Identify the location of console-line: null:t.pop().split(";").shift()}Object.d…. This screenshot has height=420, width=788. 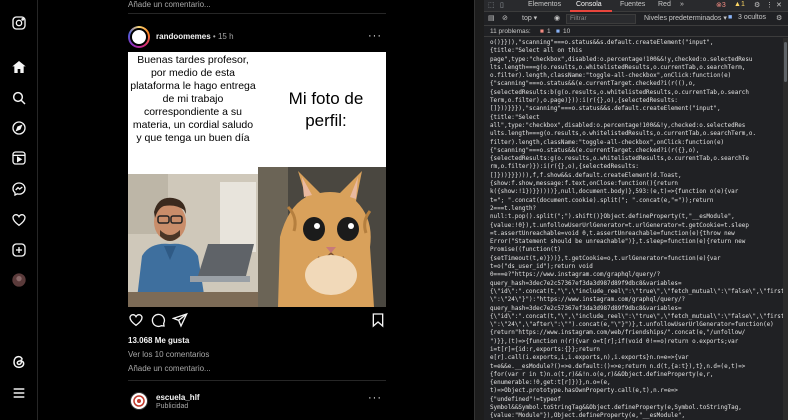
(612, 217).